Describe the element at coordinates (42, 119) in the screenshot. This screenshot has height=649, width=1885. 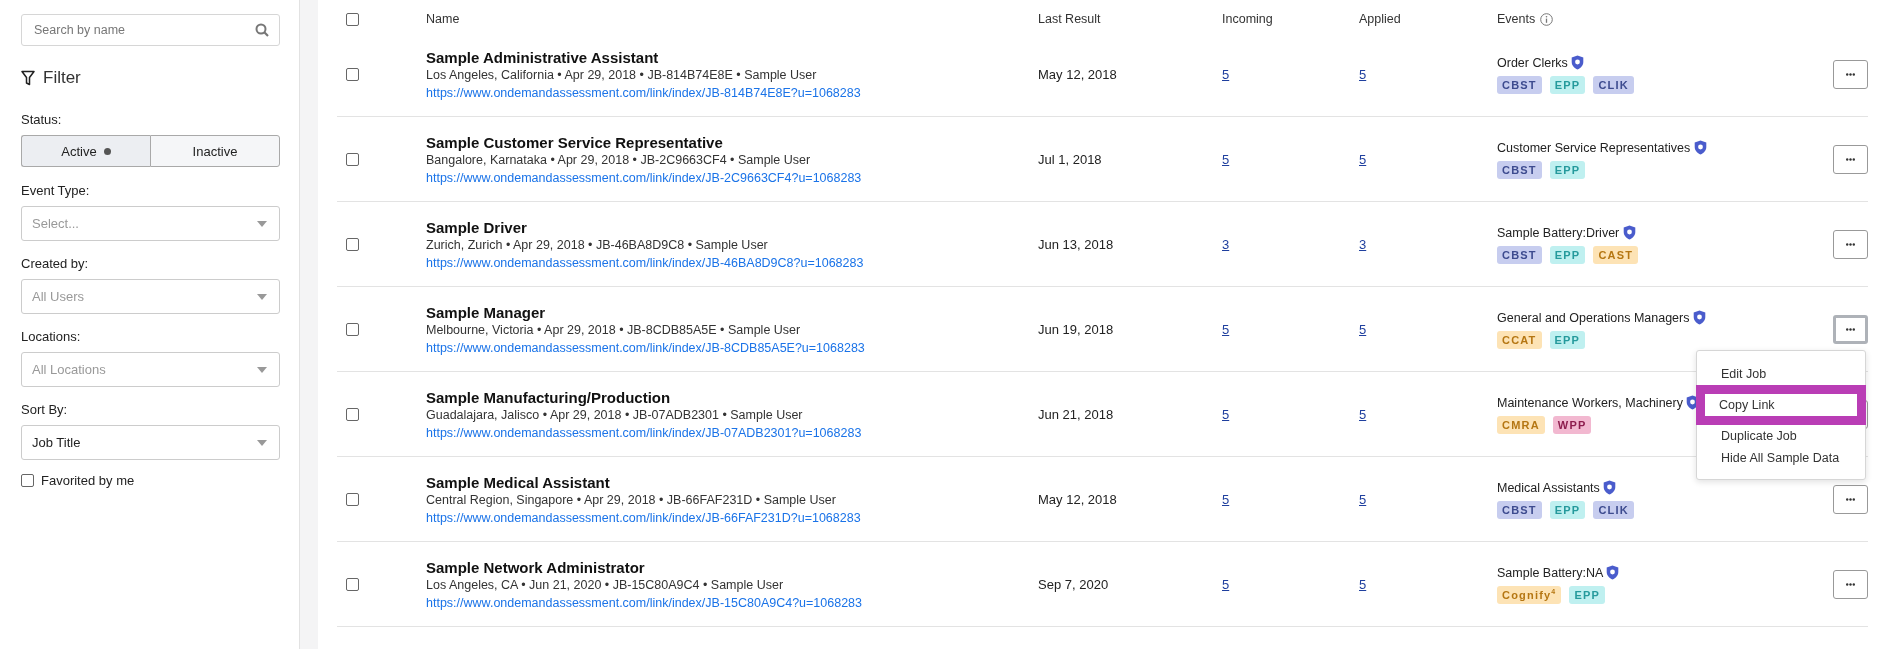
I see `field-label: Status:` at that location.